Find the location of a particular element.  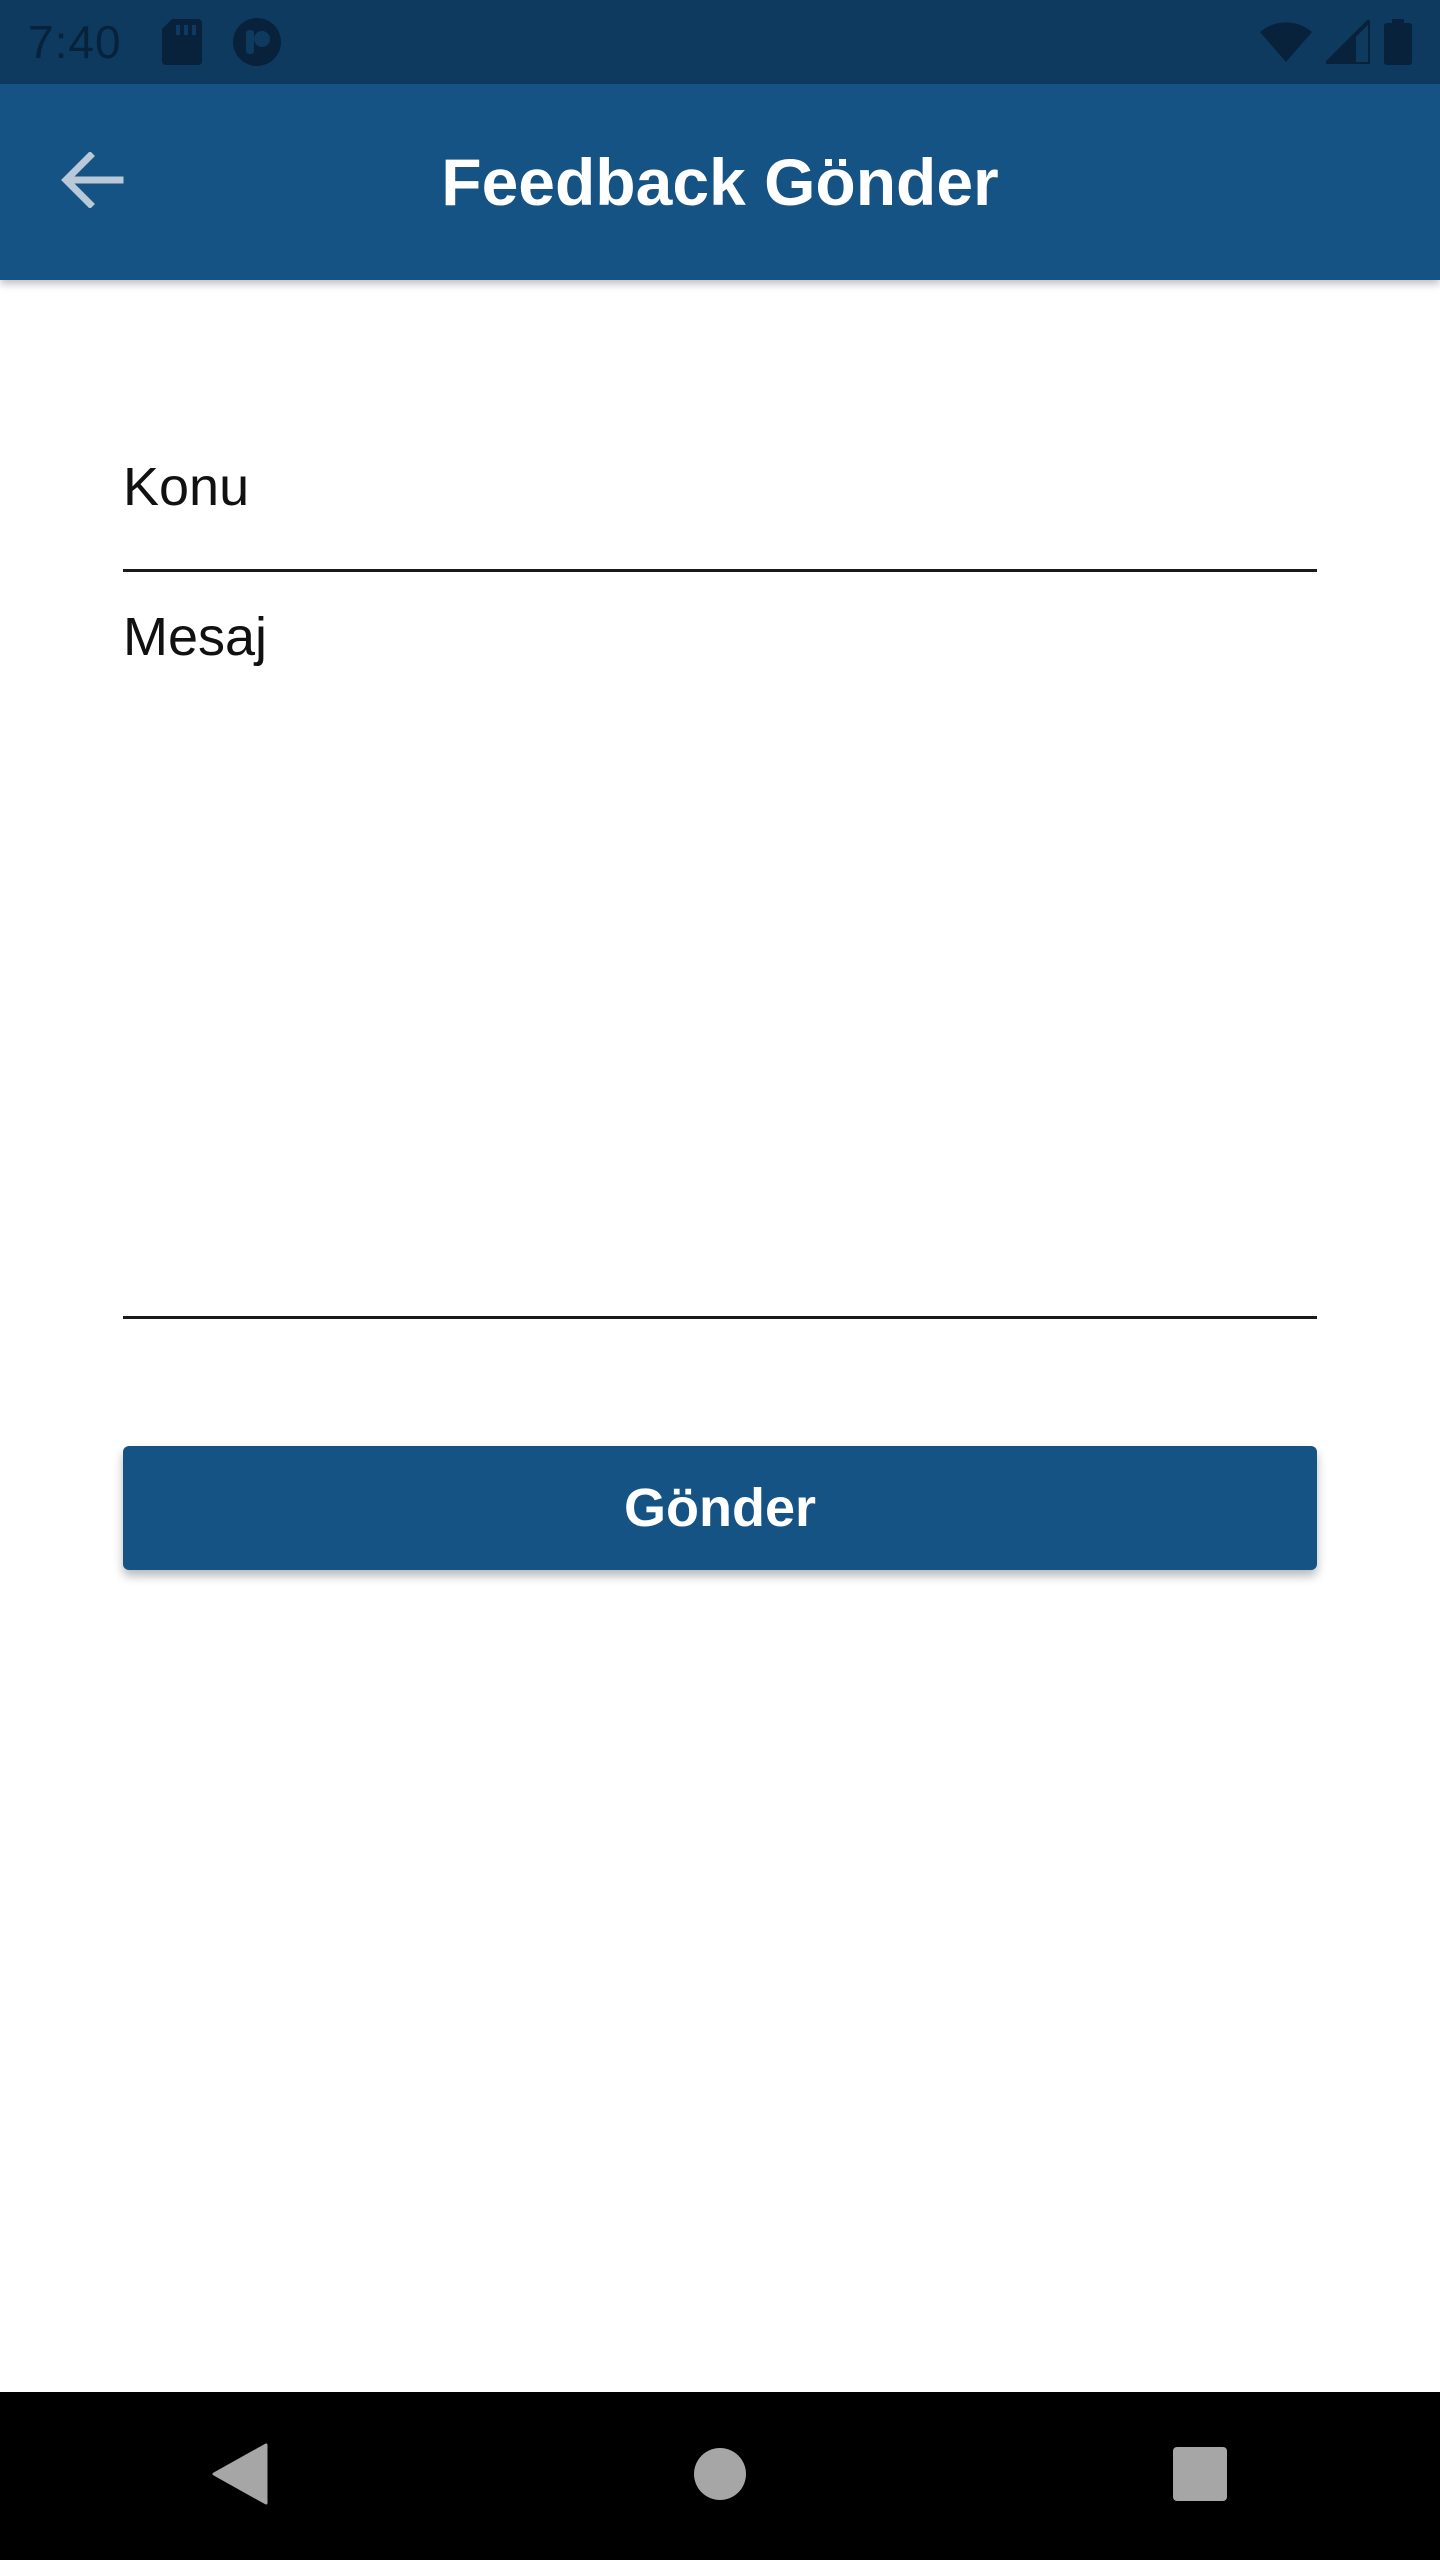

status-bar: 7:40 is located at coordinates (720, 42).